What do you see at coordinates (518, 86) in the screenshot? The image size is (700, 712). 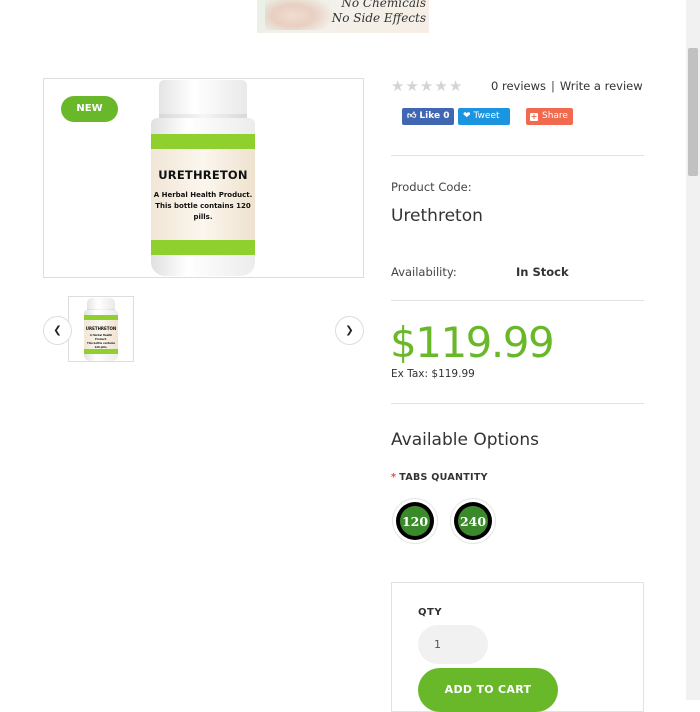 I see `reviews-count-link: 0 reviews` at bounding box center [518, 86].